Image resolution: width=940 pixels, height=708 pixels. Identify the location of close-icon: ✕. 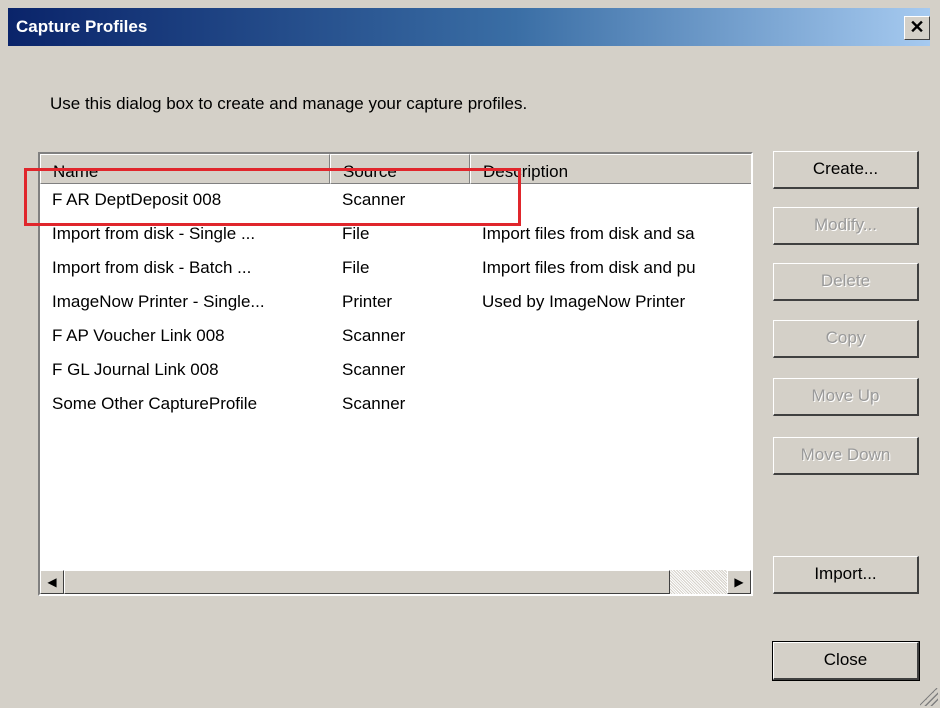
(917, 28).